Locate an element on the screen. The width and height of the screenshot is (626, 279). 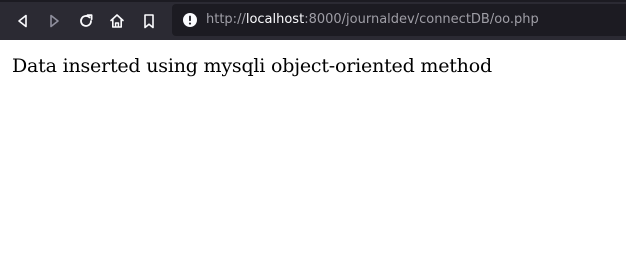
home-icon is located at coordinates (117, 21).